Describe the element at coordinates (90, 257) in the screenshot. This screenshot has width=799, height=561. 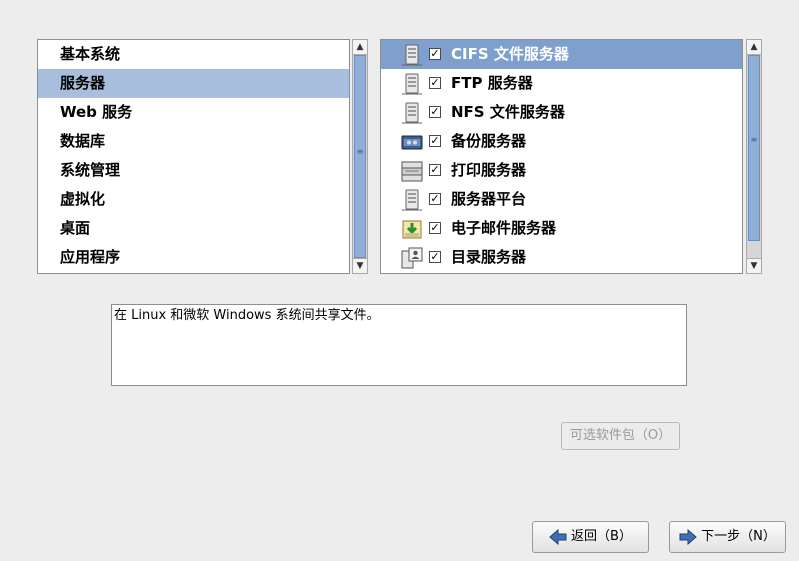
I see `group-item-label: 应用程序` at that location.